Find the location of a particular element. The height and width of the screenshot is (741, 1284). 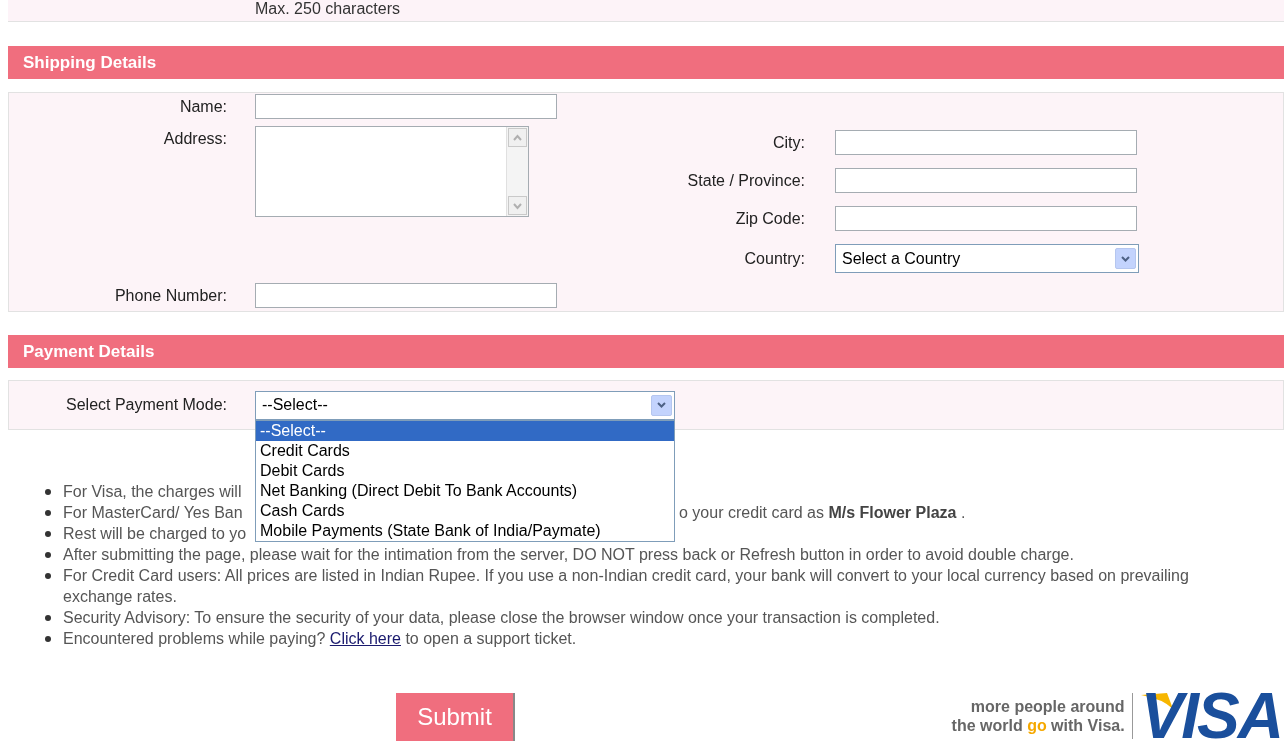

note-text: For MasterCard/ Yes Ban is located at coordinates (153, 513).